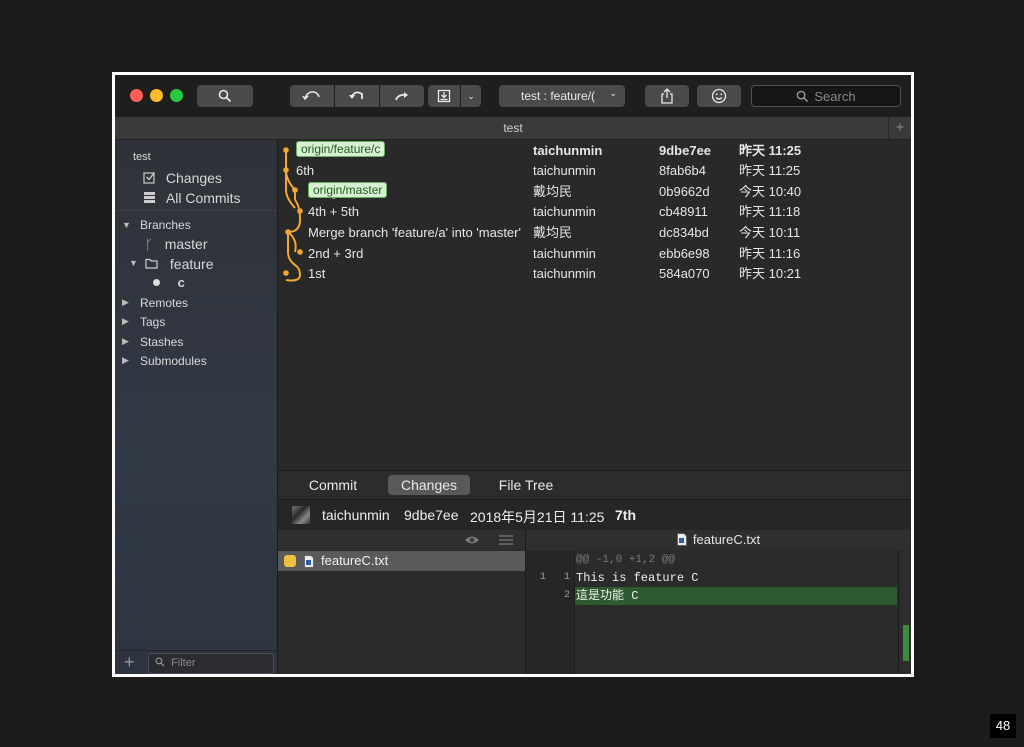  I want to click on section-remotes: Remotes, so click(164, 303).